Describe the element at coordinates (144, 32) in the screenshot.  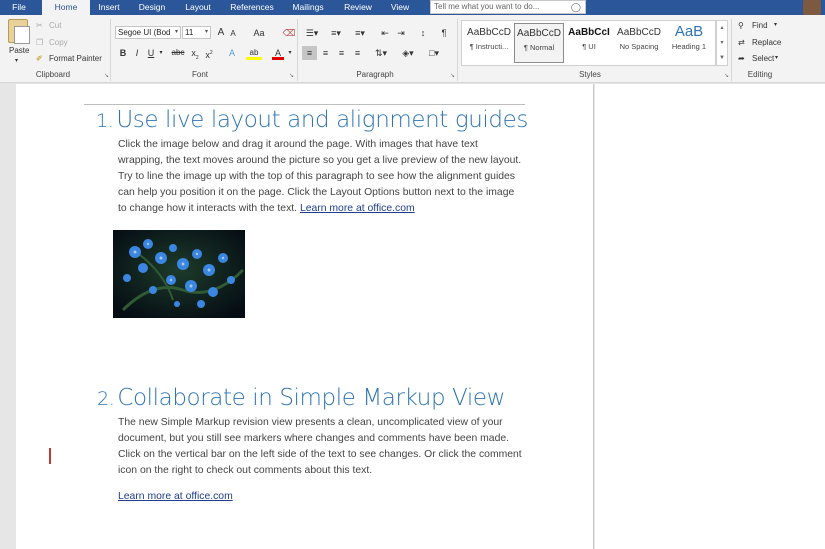
I see `font-family-value: Segoe UI (Bod` at that location.